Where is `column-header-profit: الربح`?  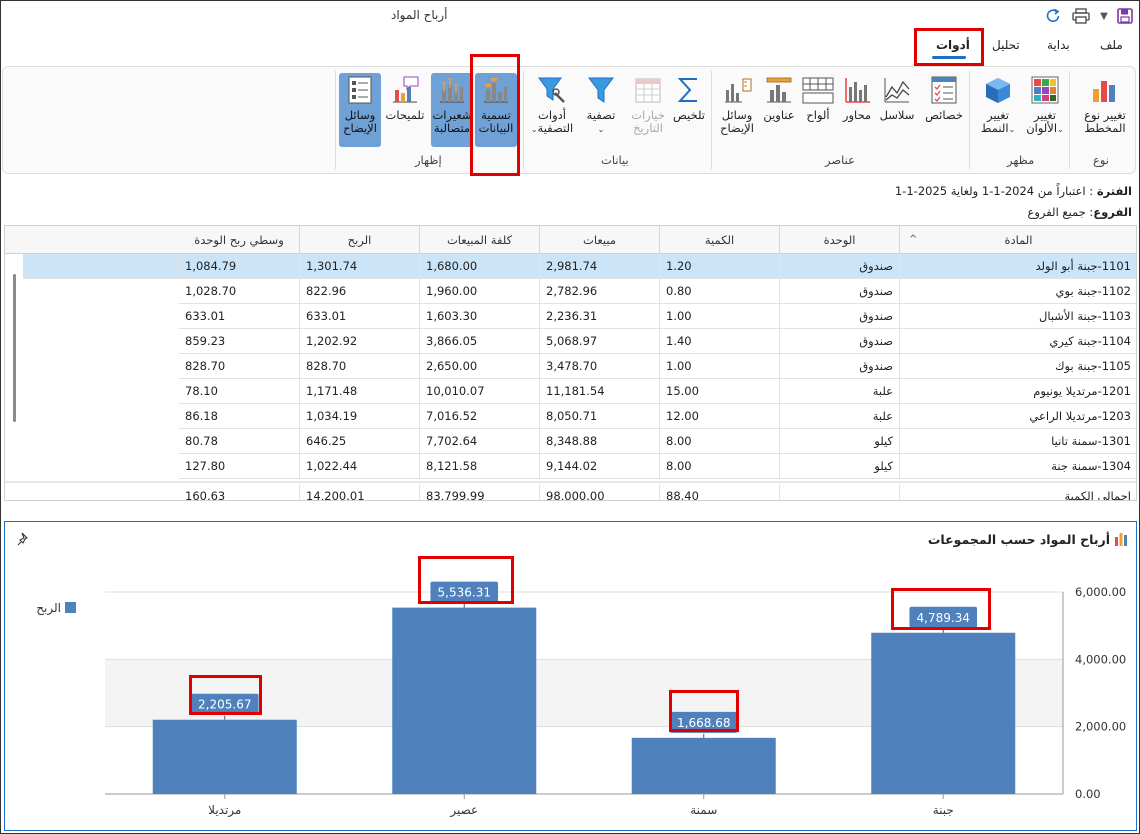
column-header-profit: الربح is located at coordinates (360, 240).